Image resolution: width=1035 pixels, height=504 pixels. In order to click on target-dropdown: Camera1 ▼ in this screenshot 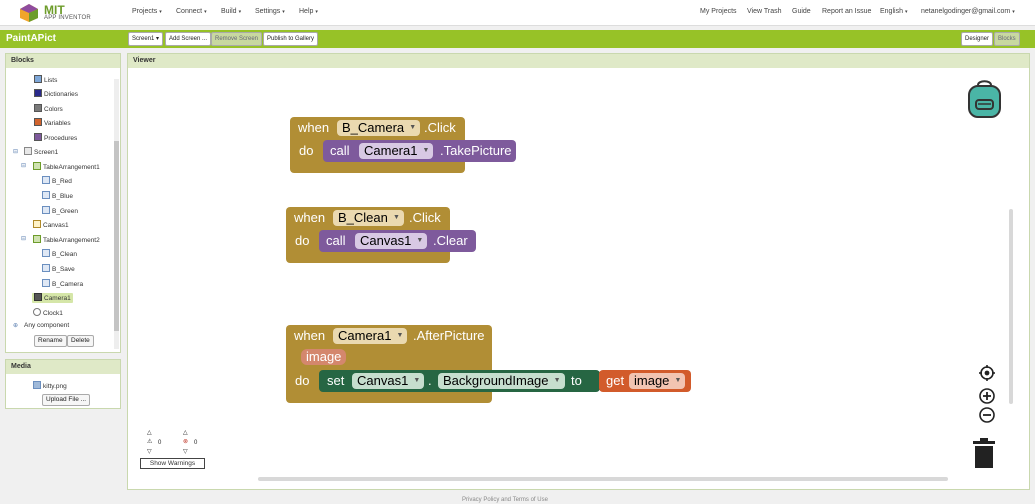, I will do `click(396, 151)`.